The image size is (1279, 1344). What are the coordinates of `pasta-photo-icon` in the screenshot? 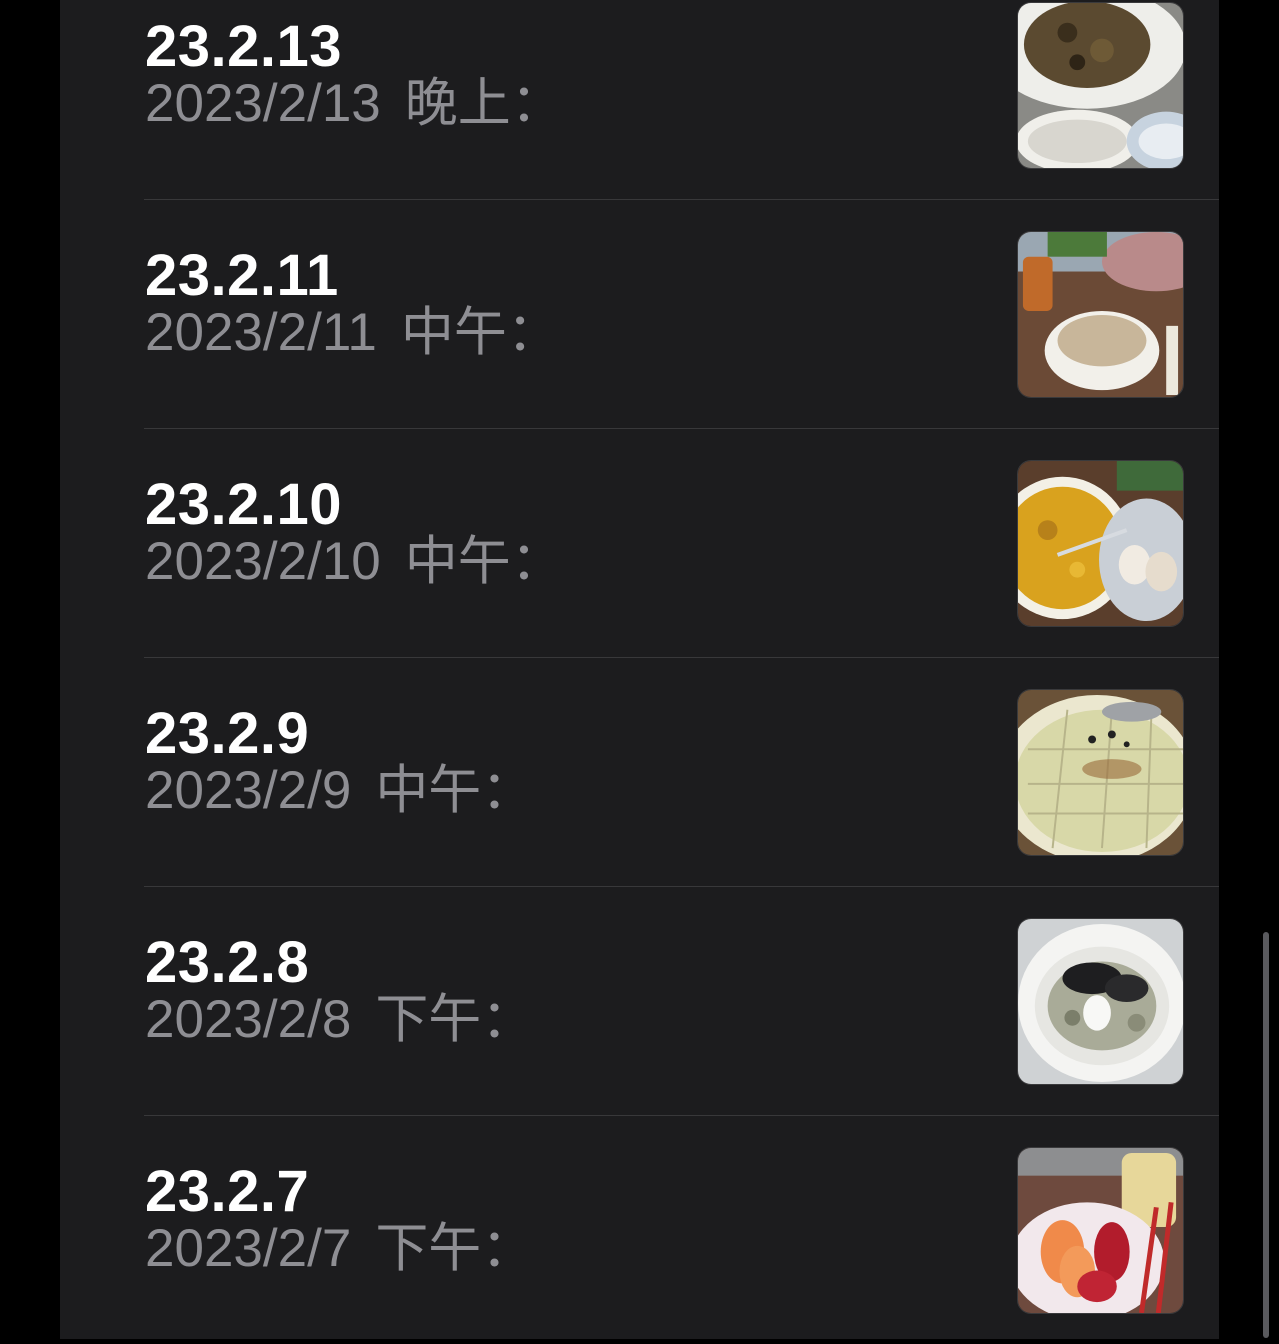 It's located at (1100, 1001).